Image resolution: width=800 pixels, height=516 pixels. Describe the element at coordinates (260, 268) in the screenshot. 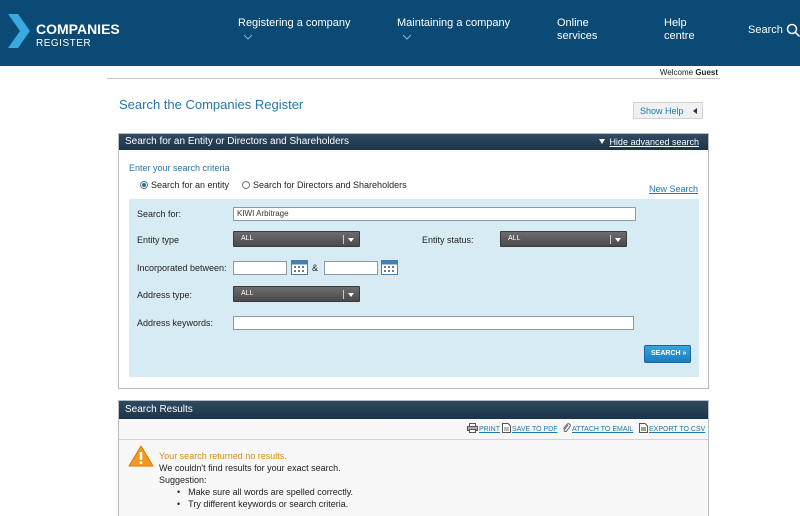

I see `incorporated-from-input` at that location.